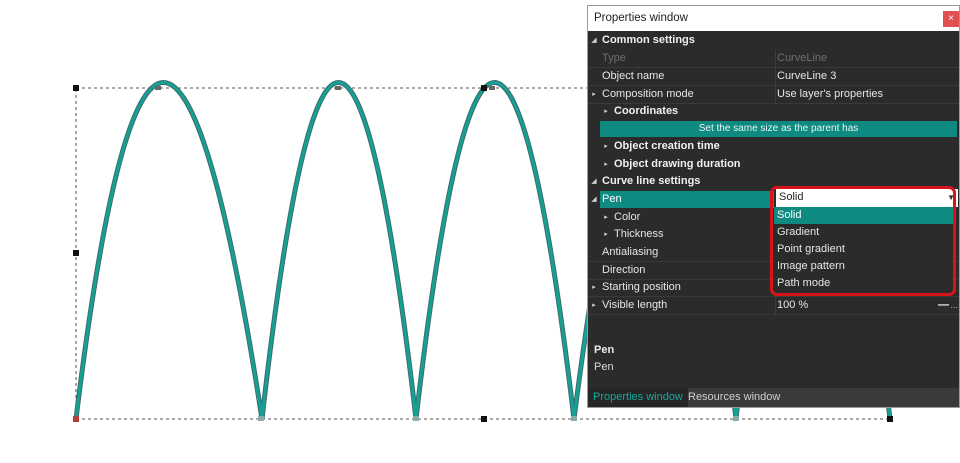  I want to click on section-curve-line-settings: ◢ Curve line settings, so click(773, 181).